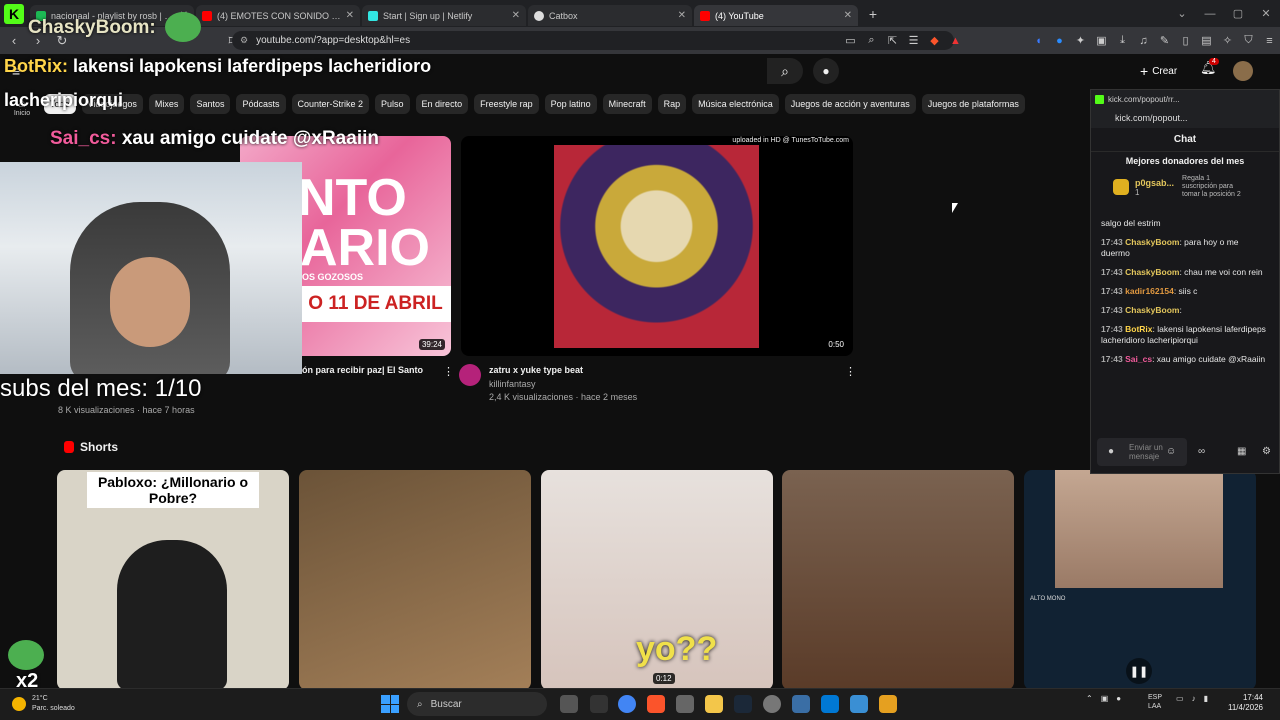  I want to click on chip: Minecraft, so click(627, 104).